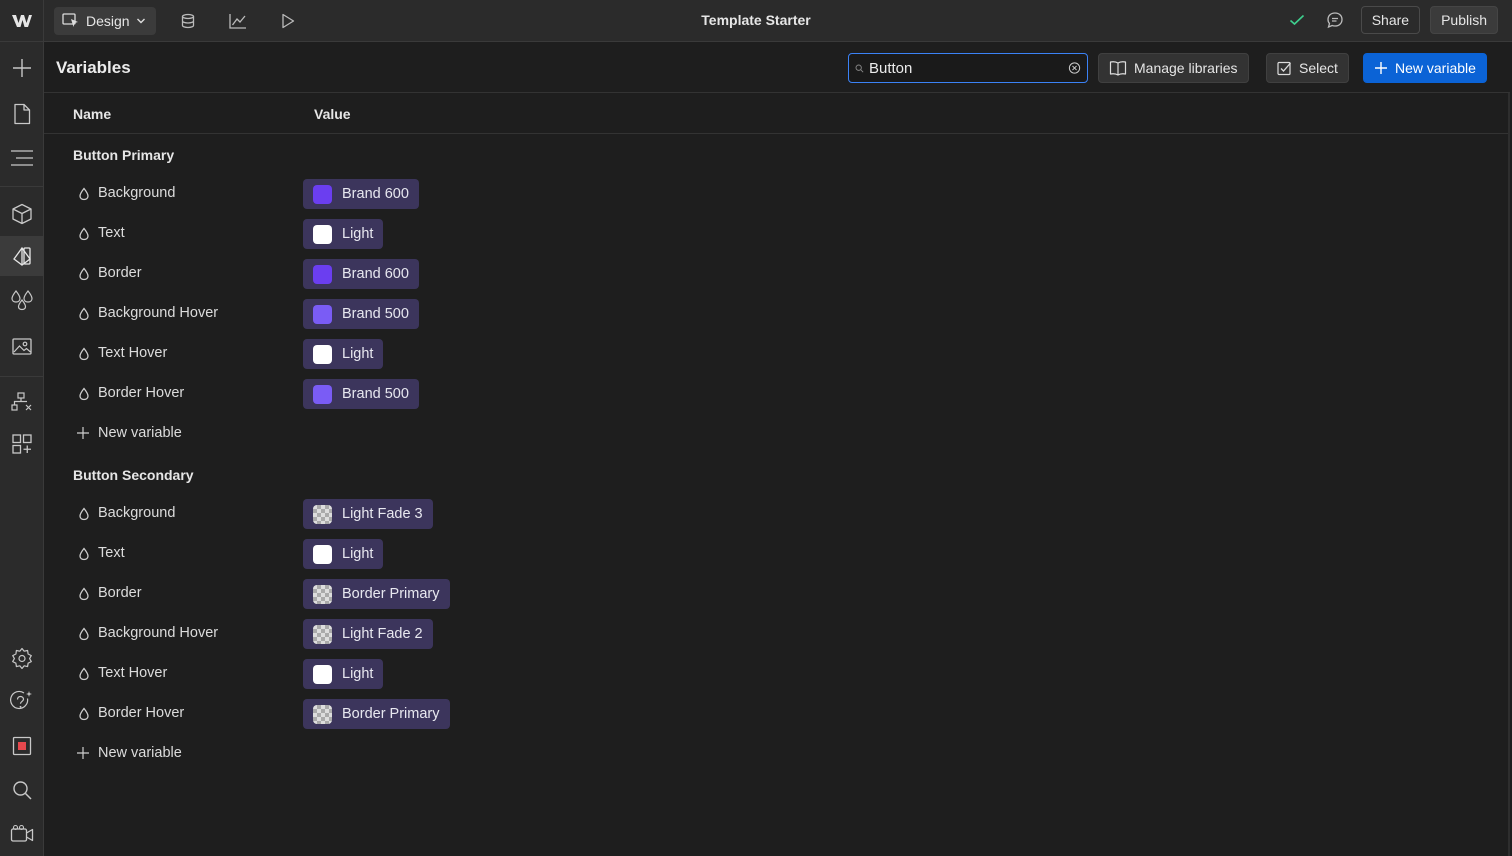 The height and width of the screenshot is (856, 1512). I want to click on scrollbar, so click(1509, 474).